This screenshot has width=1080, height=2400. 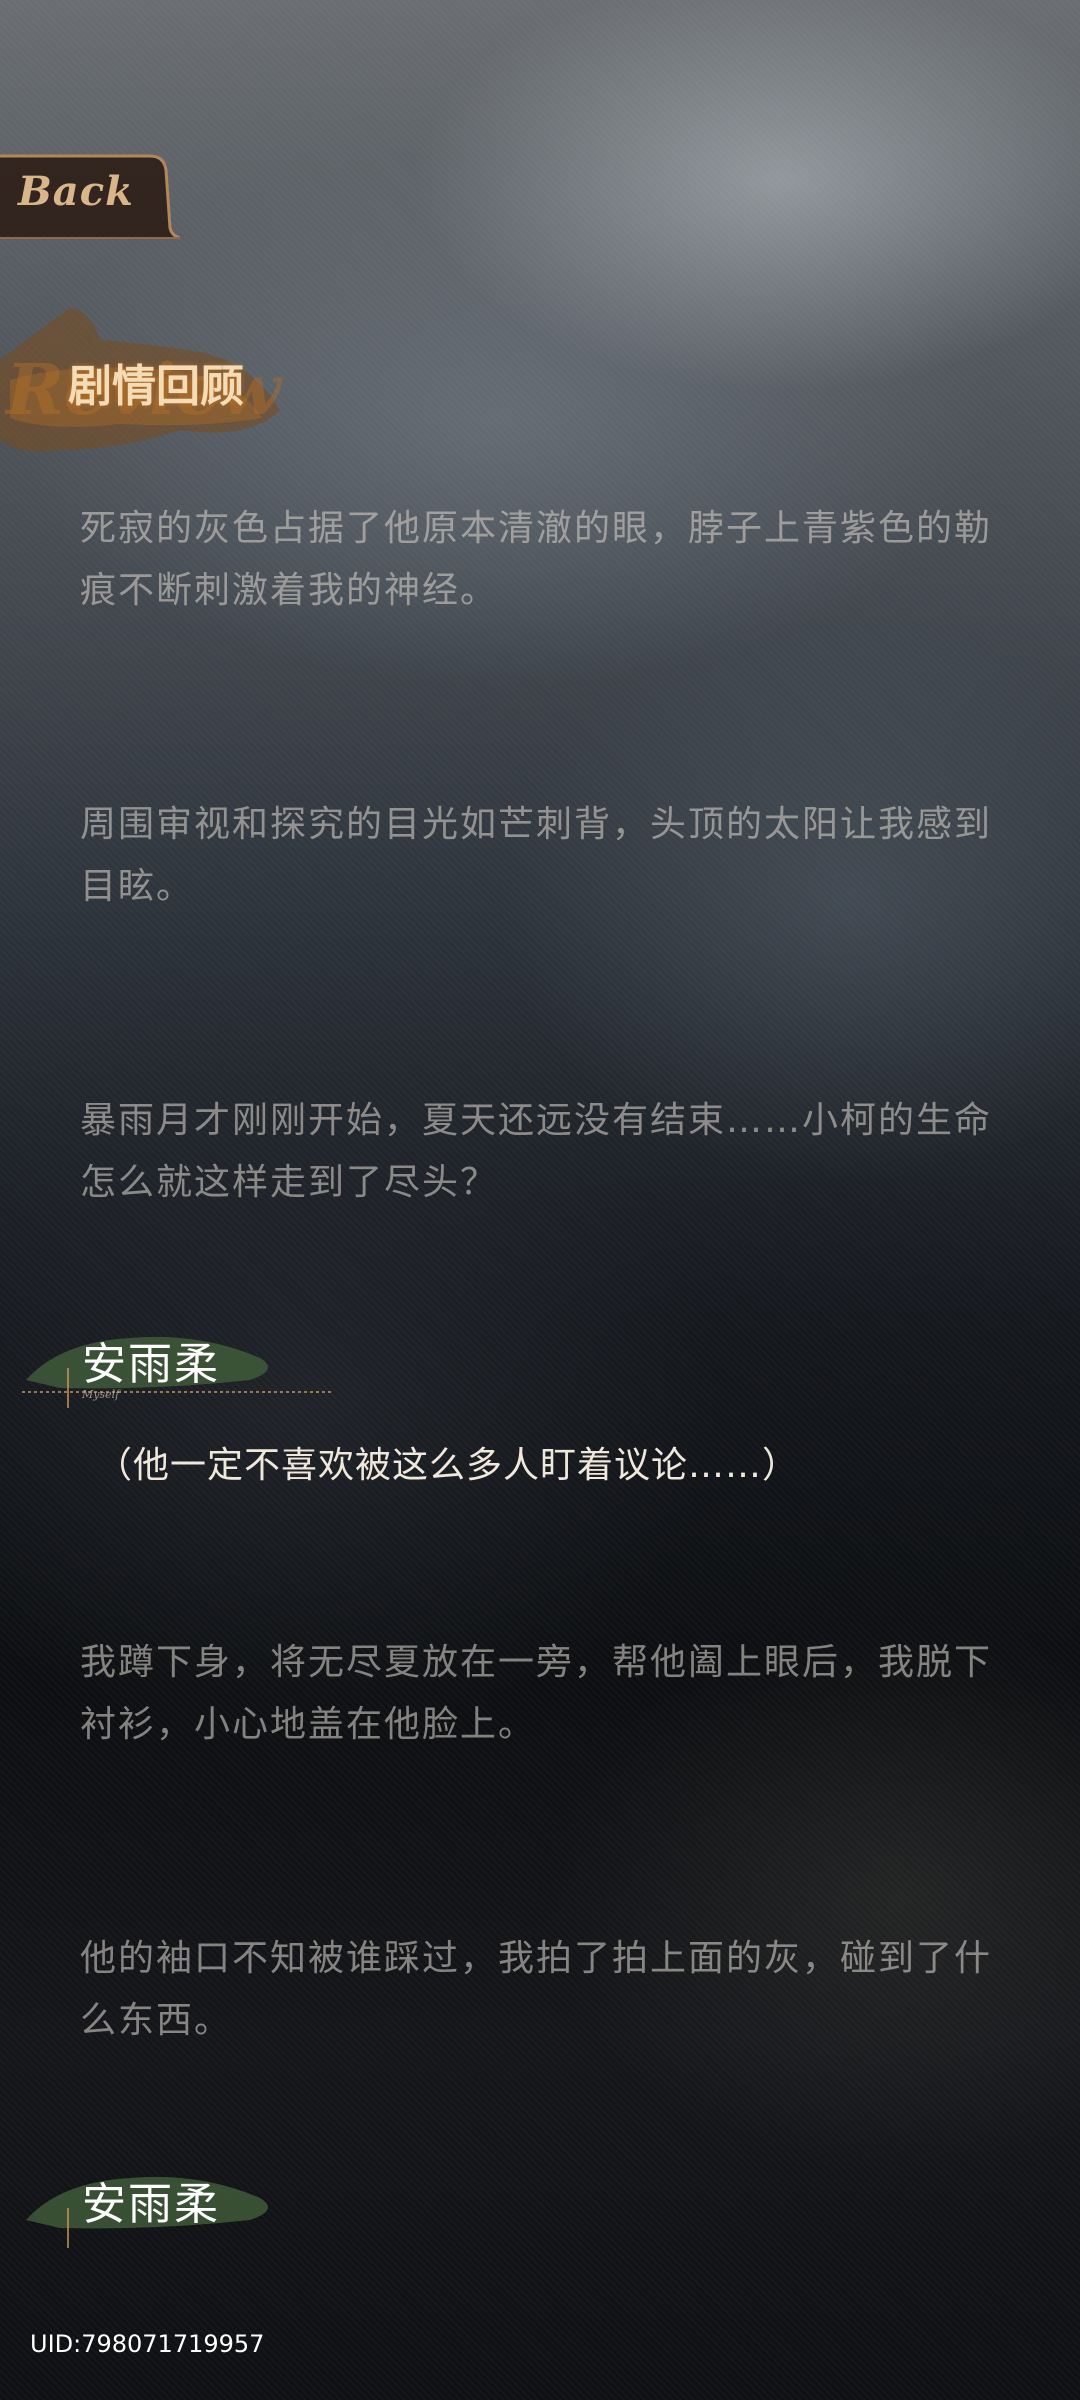 I want to click on back-button: Back, so click(x=90, y=196).